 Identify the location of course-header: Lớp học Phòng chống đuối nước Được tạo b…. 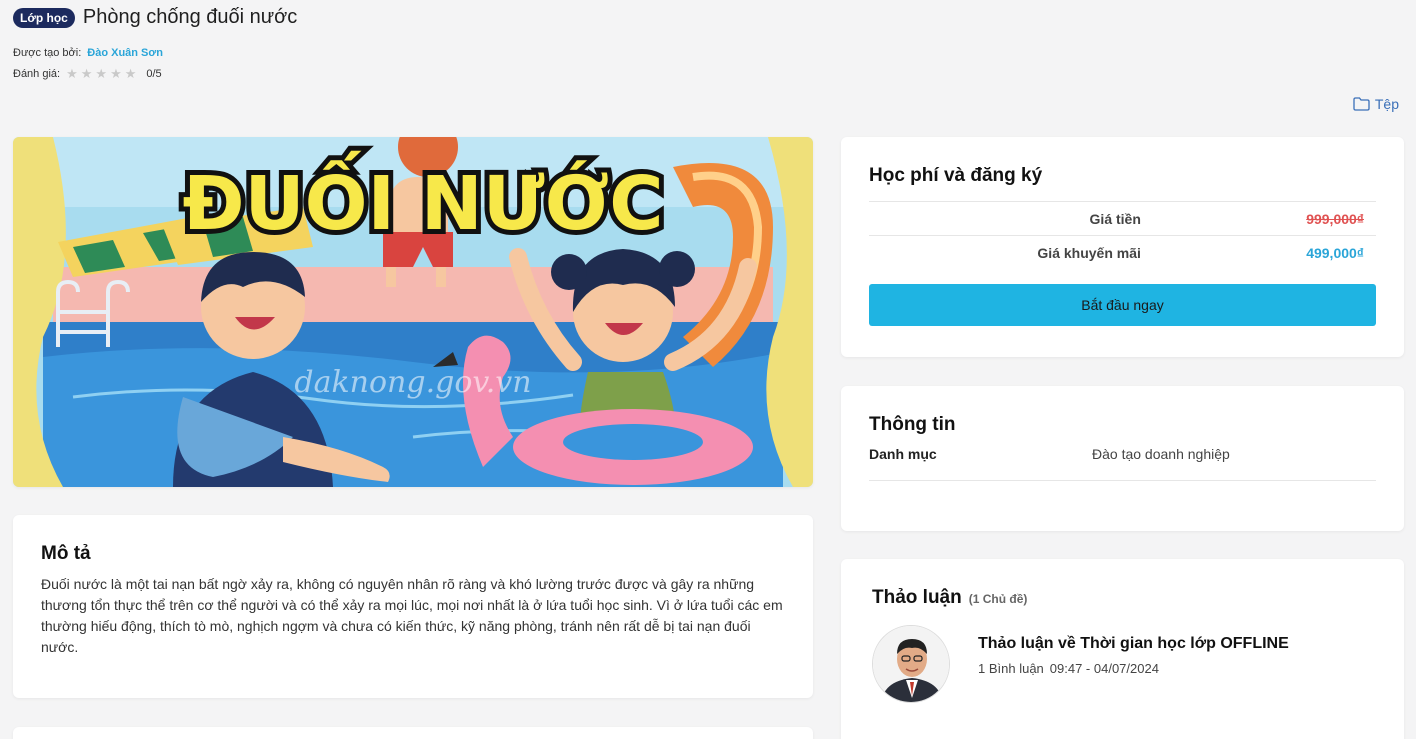
(708, 43).